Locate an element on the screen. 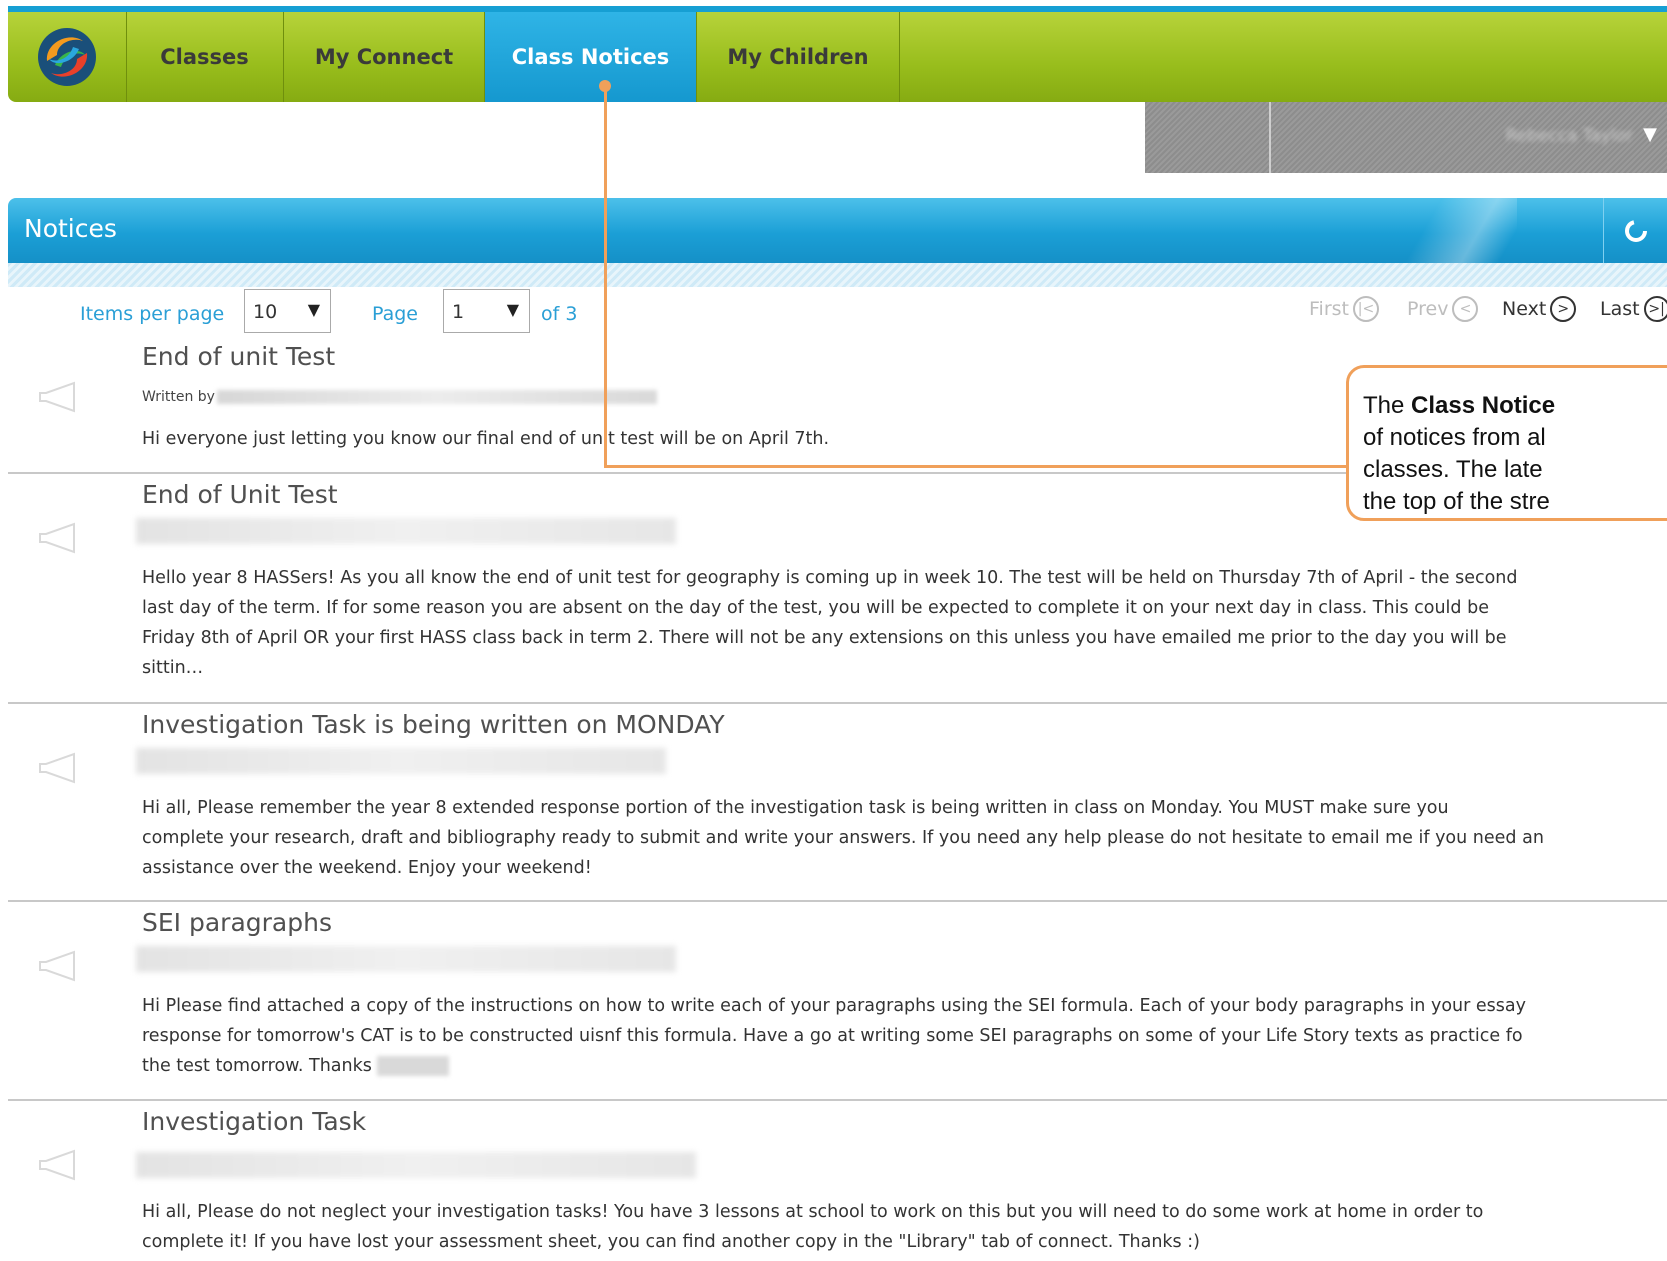 This screenshot has width=1667, height=1261. callout-line: classes. The late is located at coordinates (1453, 469).